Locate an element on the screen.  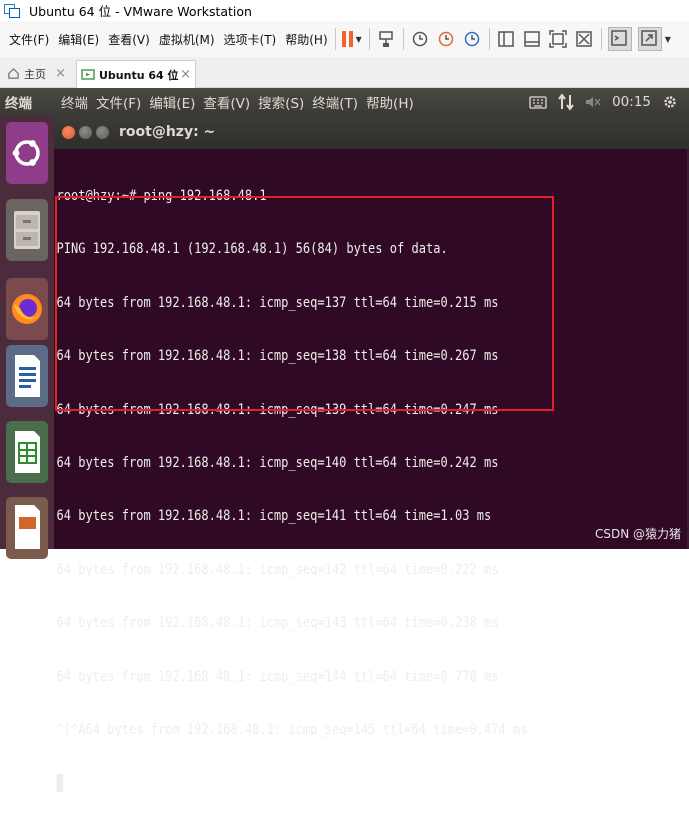
unity-button is located at coordinates (584, 39).